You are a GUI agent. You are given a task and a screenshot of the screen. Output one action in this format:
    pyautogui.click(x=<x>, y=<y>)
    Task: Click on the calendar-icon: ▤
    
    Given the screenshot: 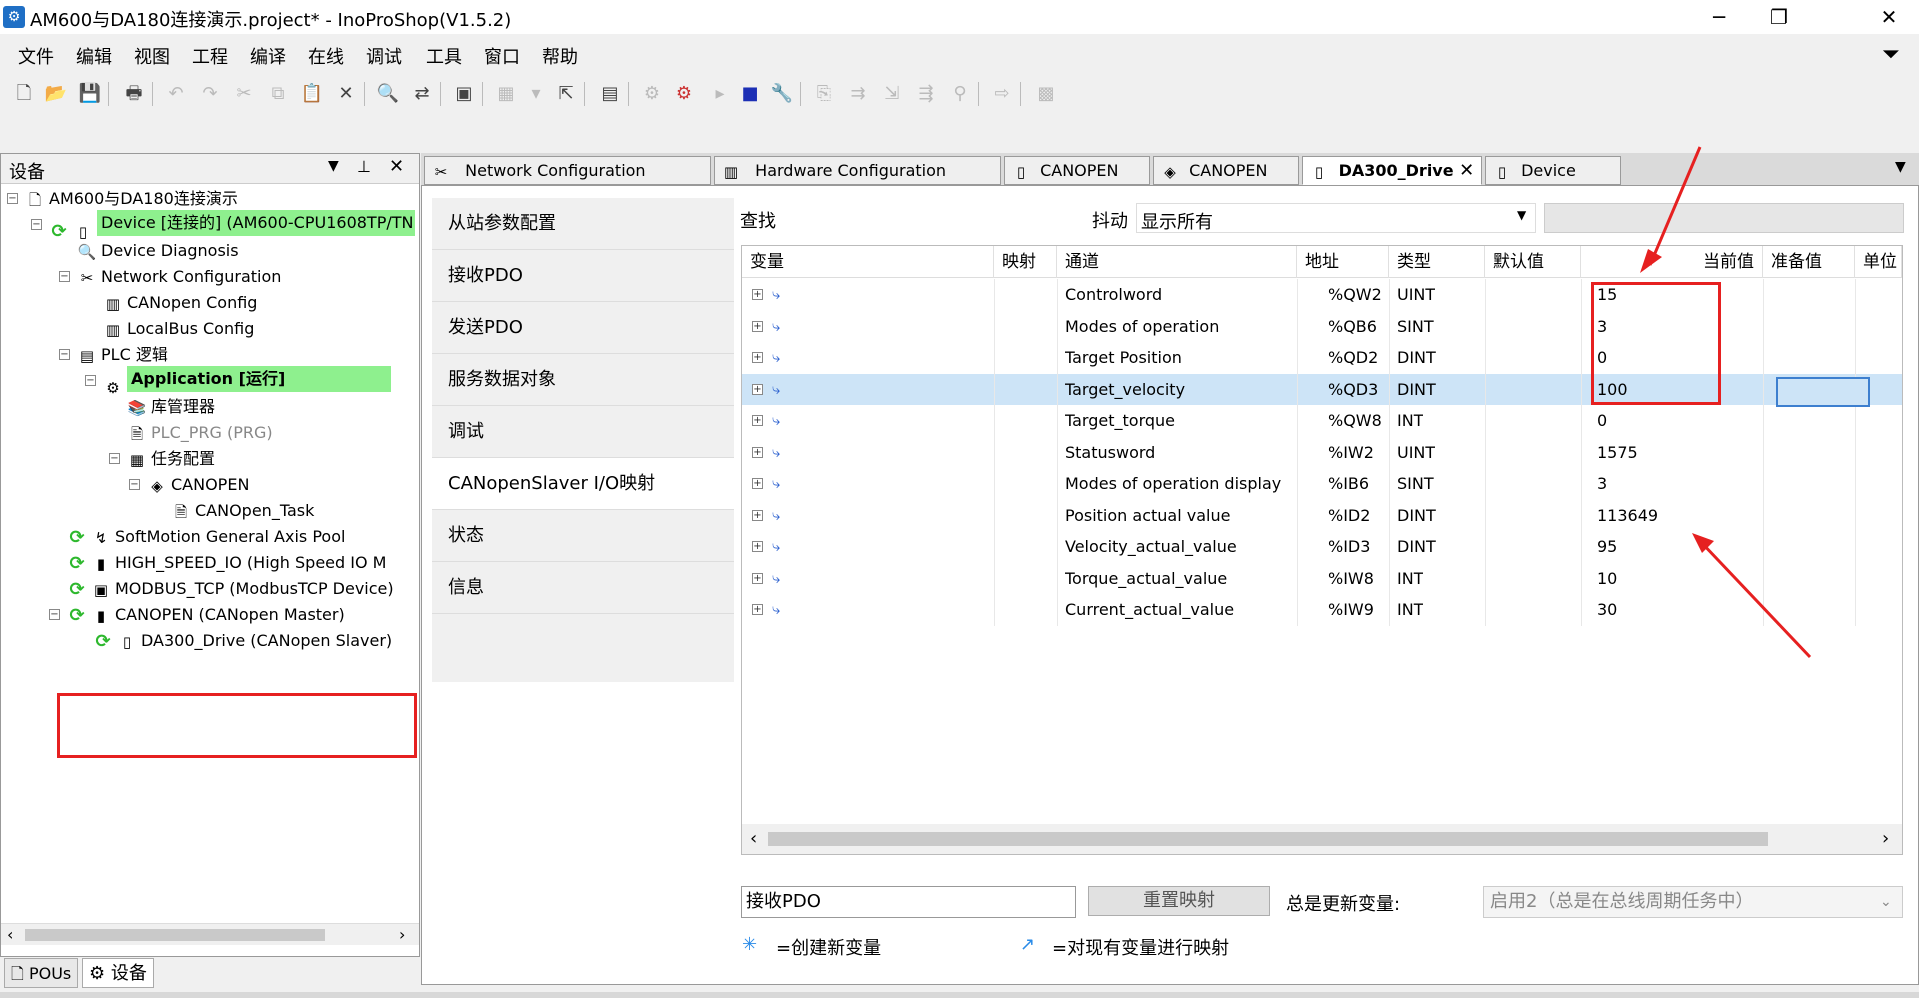 What is the action you would take?
    pyautogui.click(x=610, y=94)
    